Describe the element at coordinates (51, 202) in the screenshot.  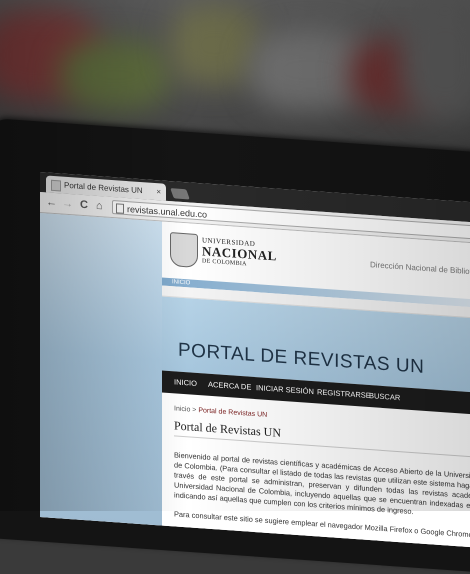
I see `back-arrow-icon: ←` at that location.